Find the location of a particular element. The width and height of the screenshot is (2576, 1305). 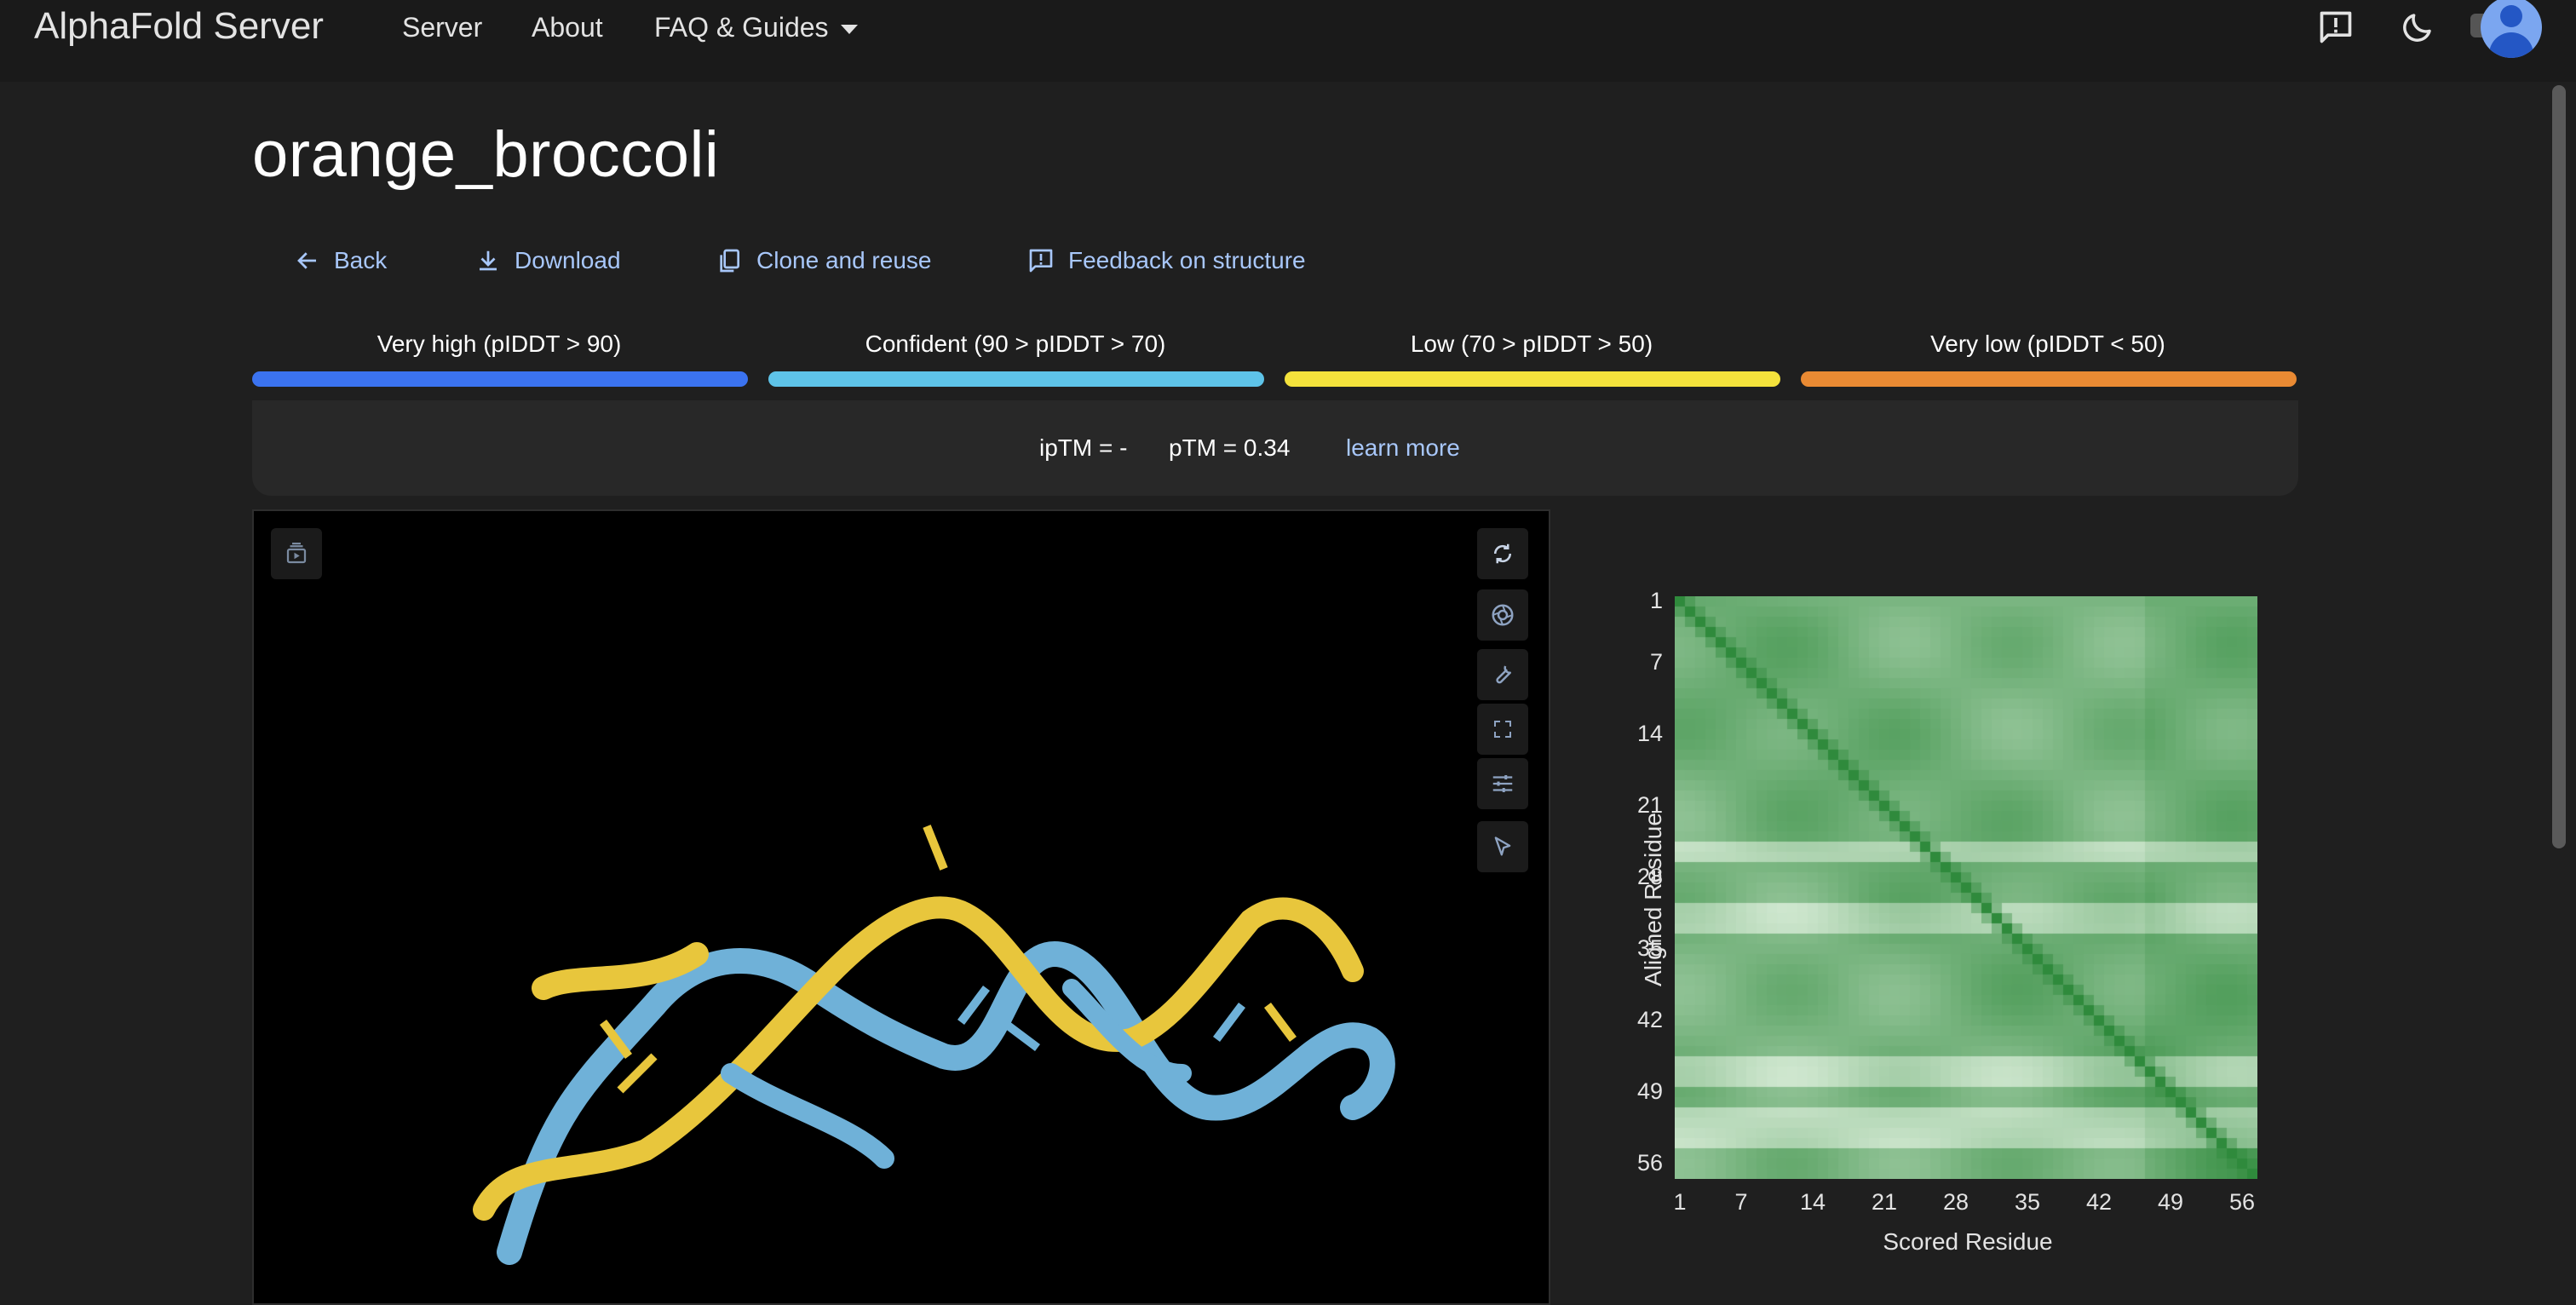

dark-mode-icon is located at coordinates (2418, 27).